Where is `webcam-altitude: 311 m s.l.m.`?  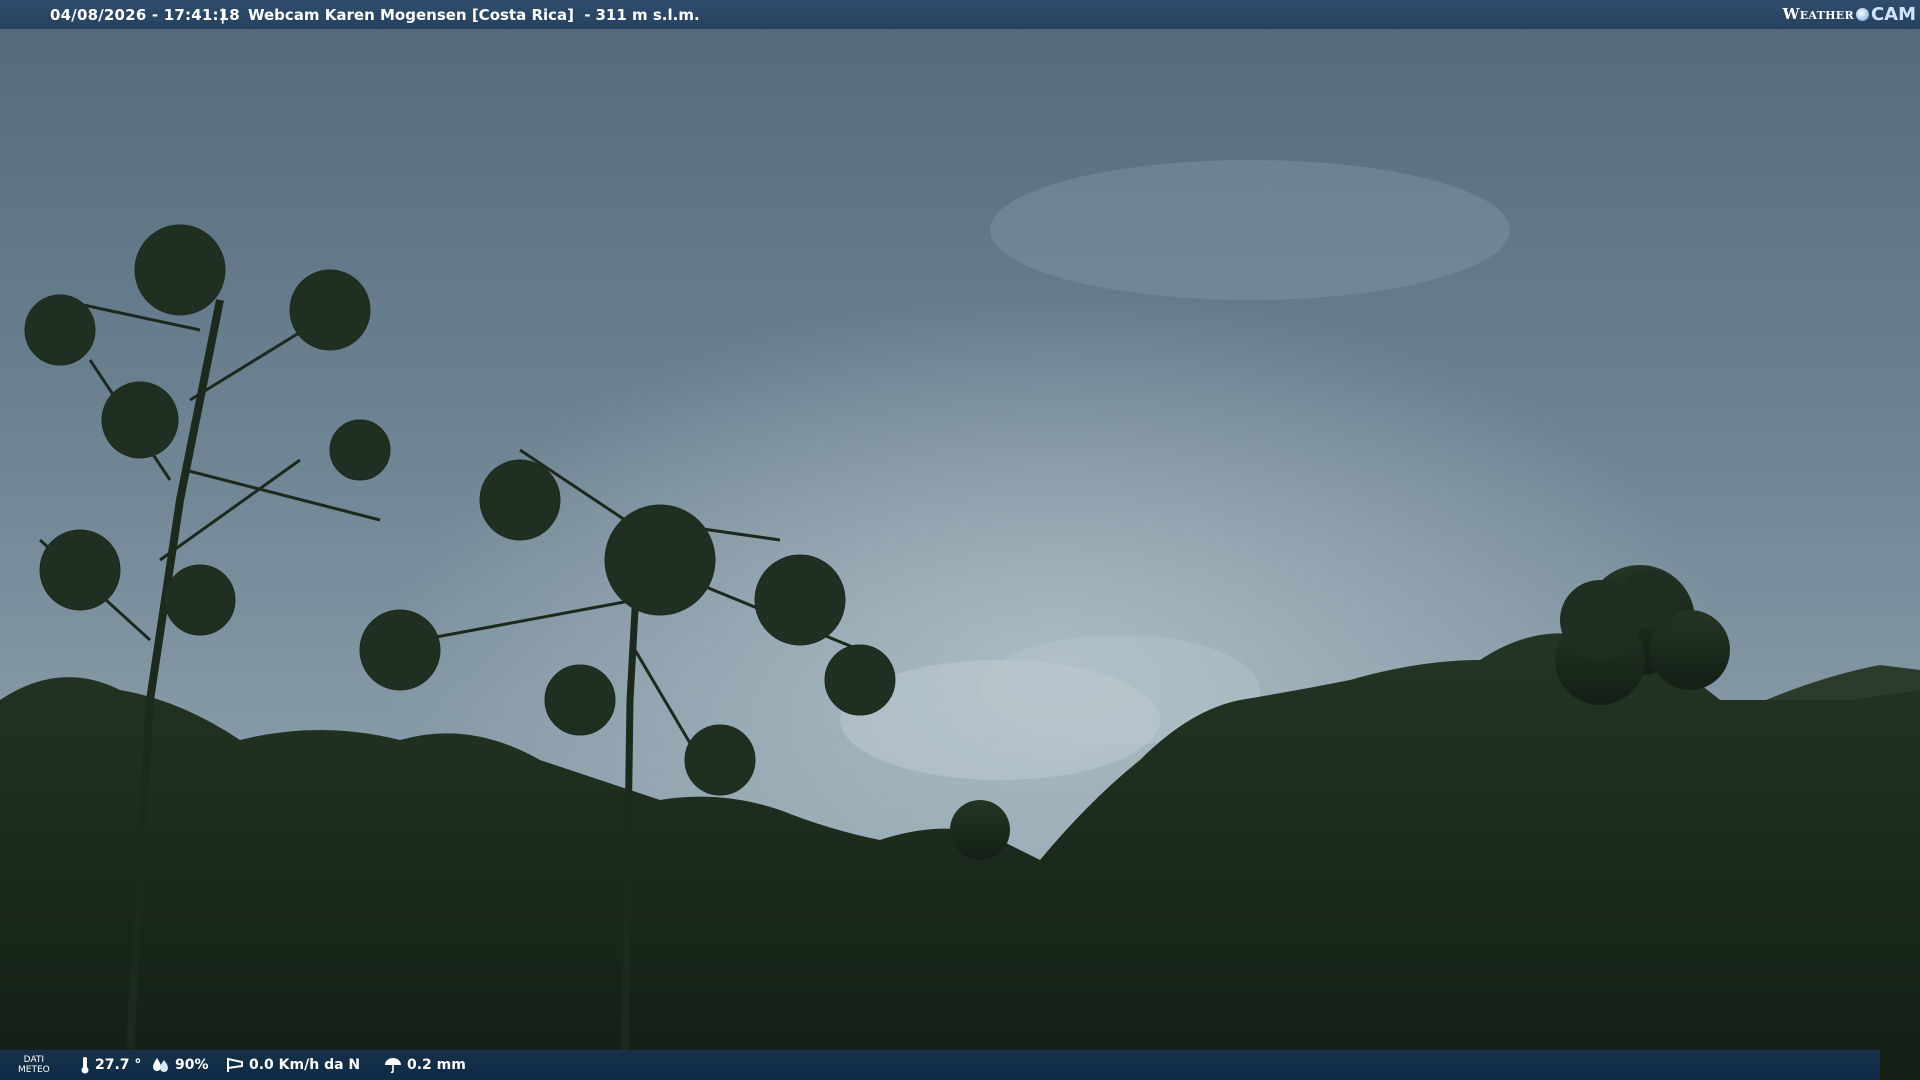
webcam-altitude: 311 m s.l.m. is located at coordinates (647, 15).